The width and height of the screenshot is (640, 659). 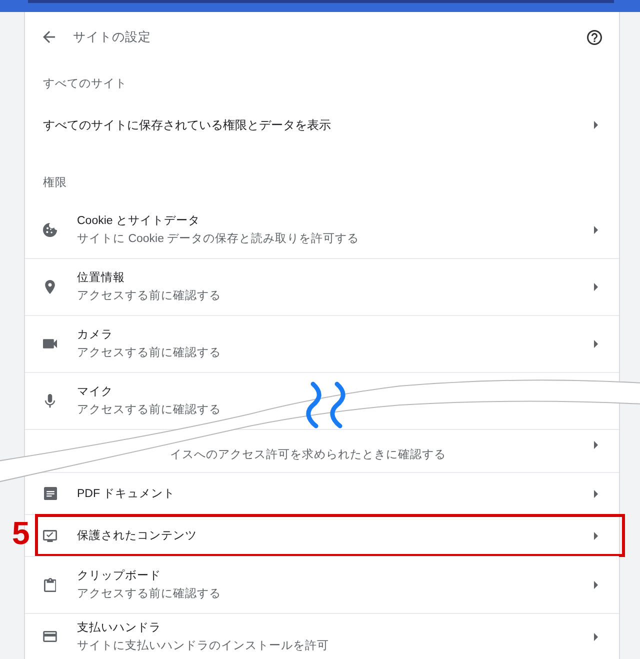 What do you see at coordinates (137, 535) in the screenshot?
I see `setting-title: 保護されたコンテンツ` at bounding box center [137, 535].